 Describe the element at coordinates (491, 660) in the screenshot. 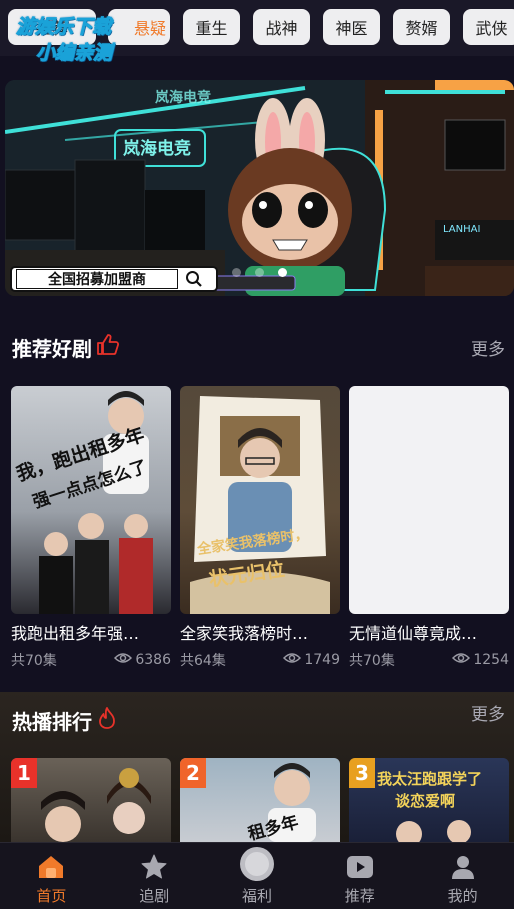

I see `view-count: 1254` at that location.